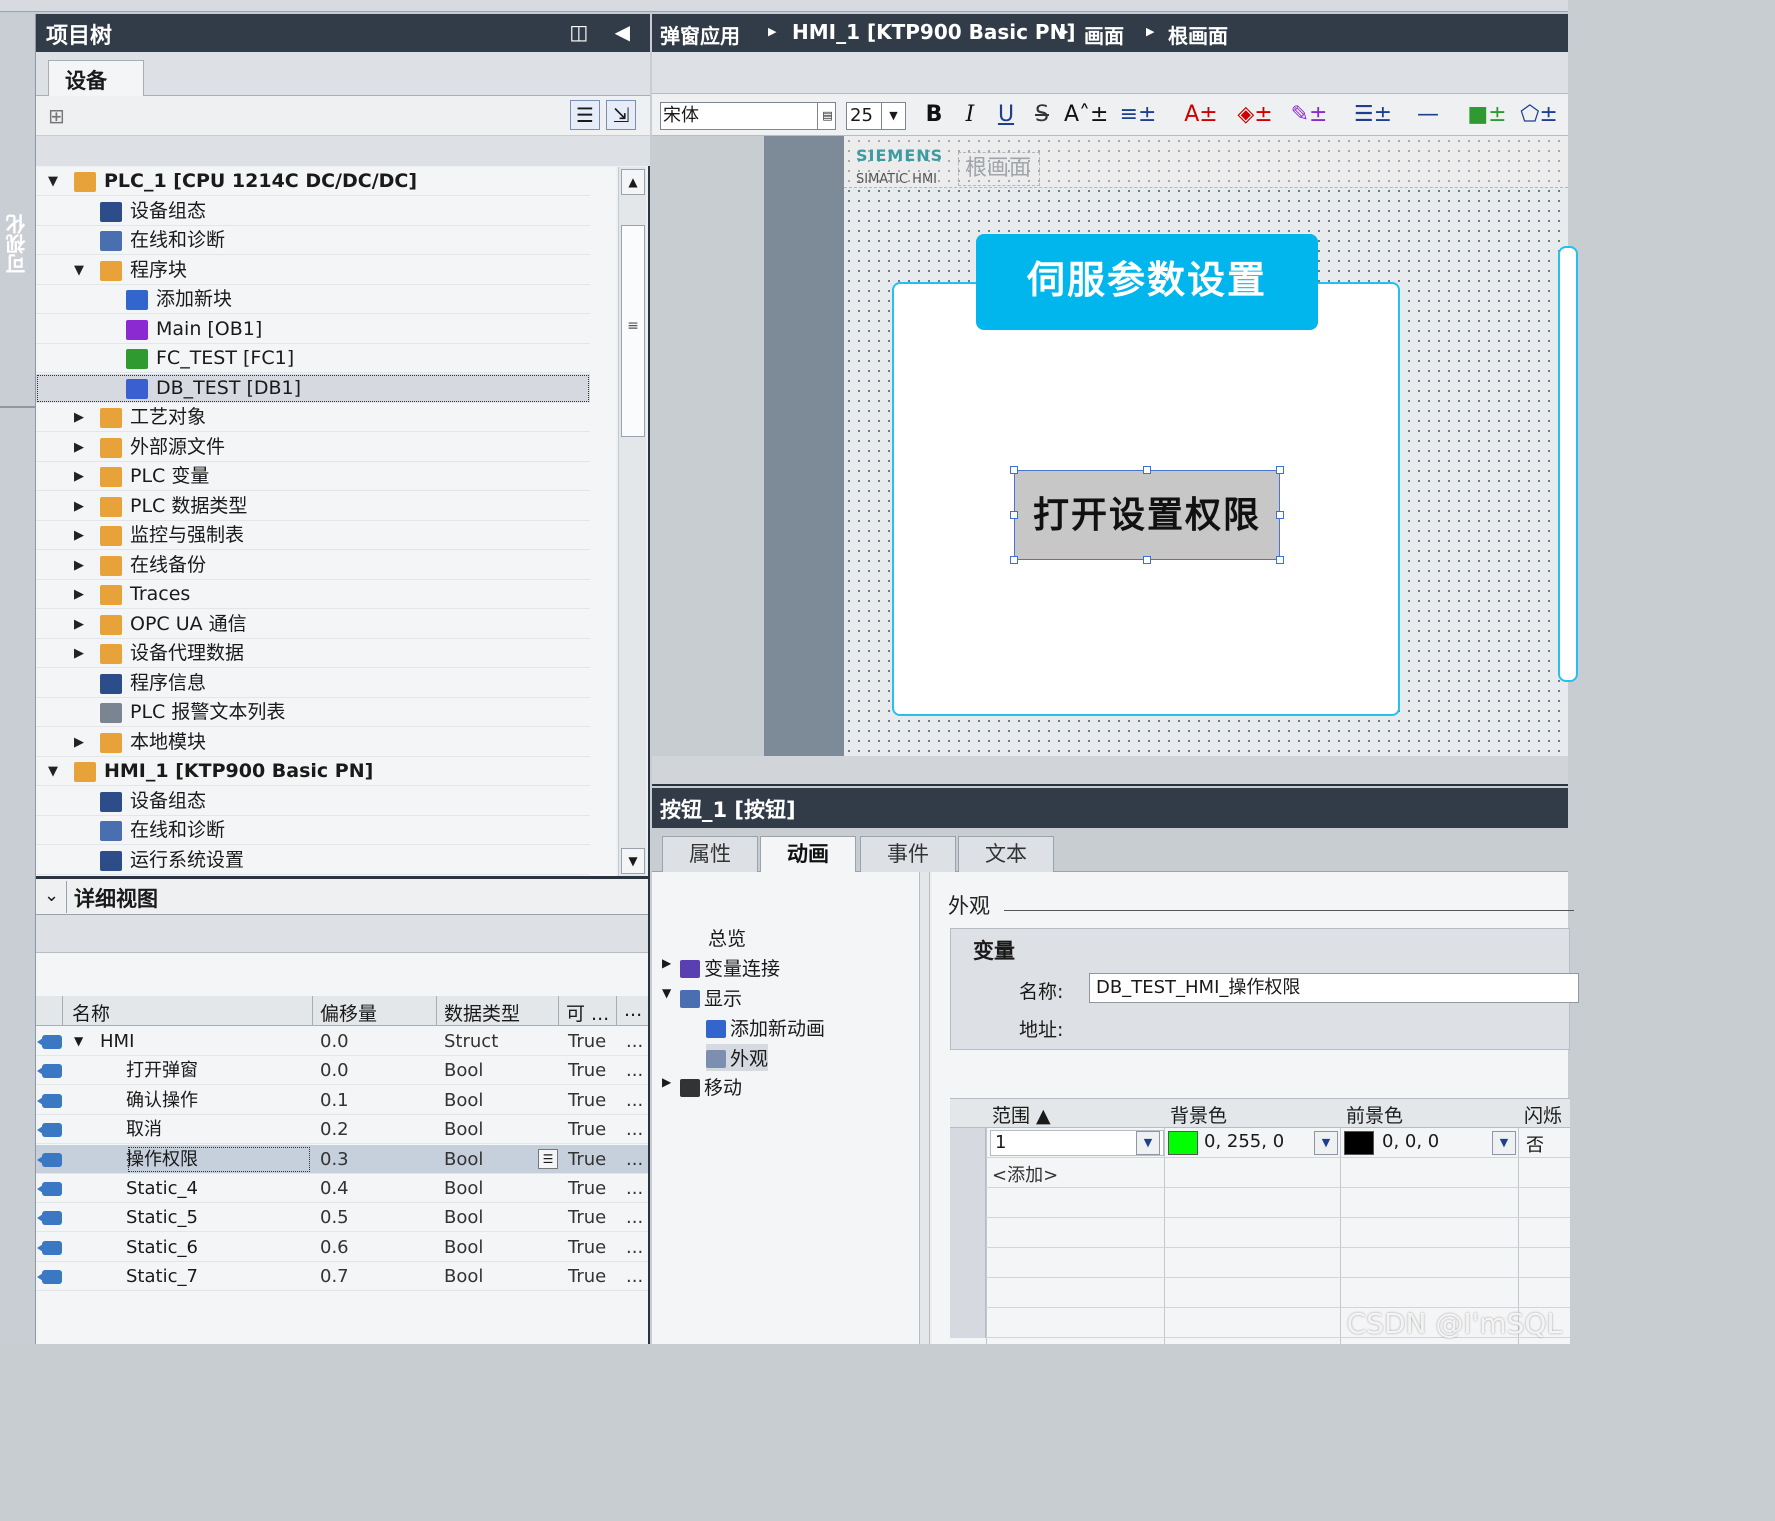 The image size is (1775, 1521). Describe the element at coordinates (313, 181) in the screenshot. I see `tree-item-plc-1: ▼ PLC_1 [CPU 1214C DC/DC/DC]` at that location.